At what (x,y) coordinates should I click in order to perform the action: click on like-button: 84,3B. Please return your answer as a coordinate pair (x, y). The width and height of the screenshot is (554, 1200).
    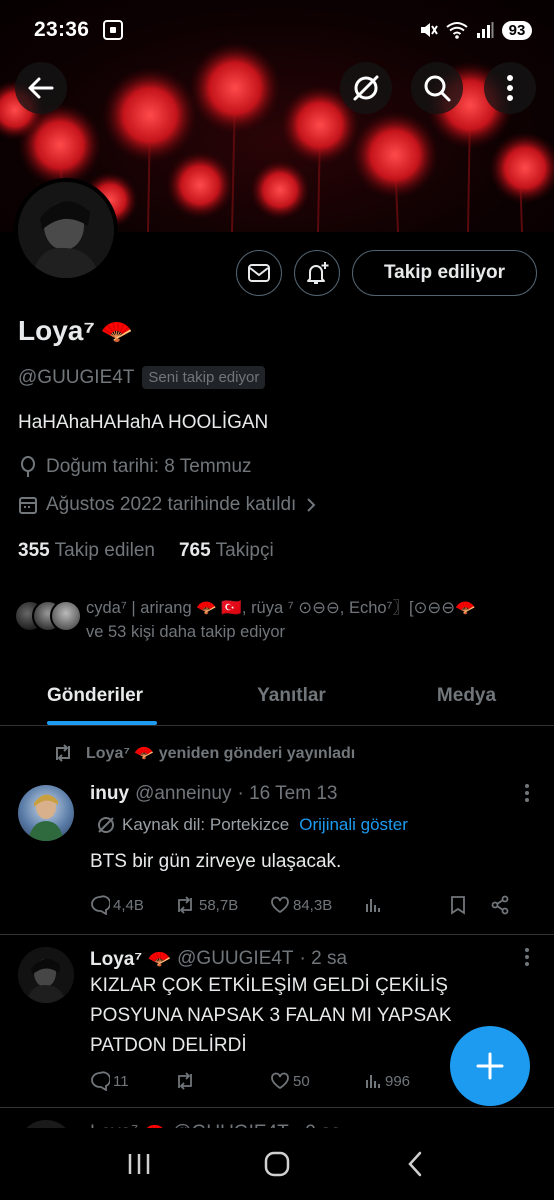
    Looking at the image, I should click on (317, 905).